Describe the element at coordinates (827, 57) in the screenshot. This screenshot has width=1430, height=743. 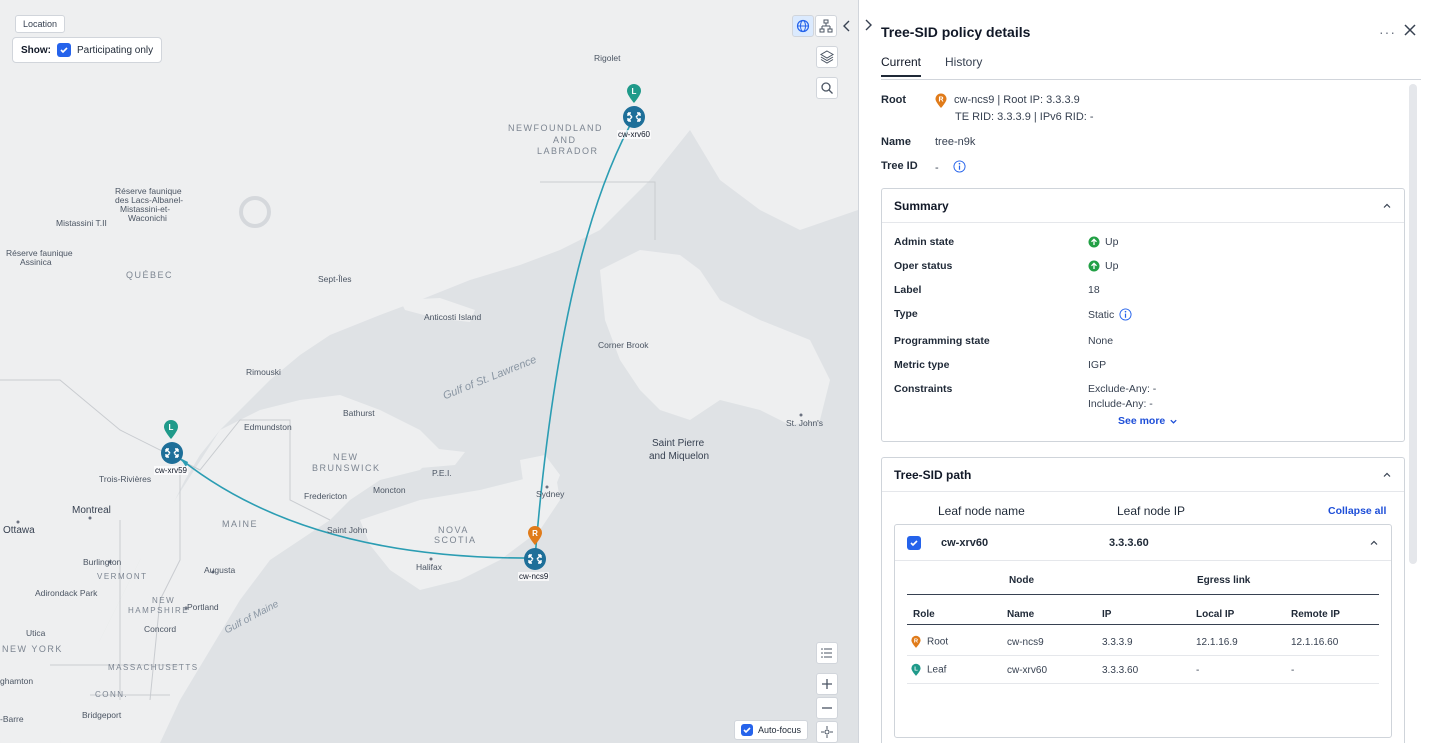
I see `layers-button` at that location.